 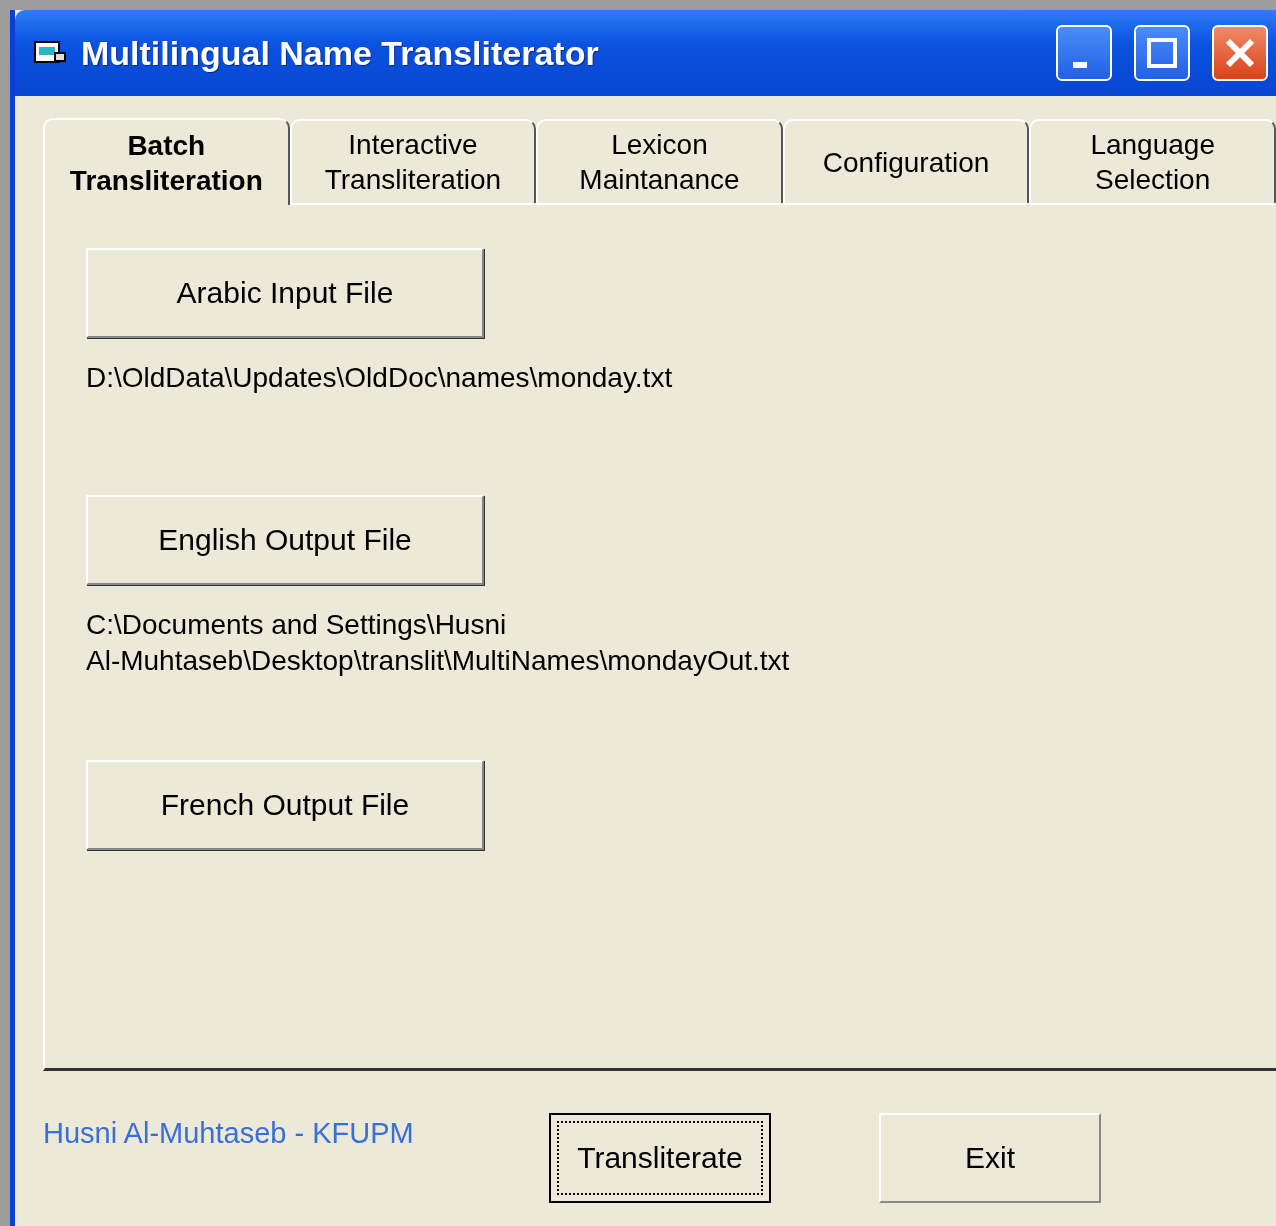 What do you see at coordinates (438, 642) in the screenshot?
I see `file-path: C:\Documents and Settings\Husni Al-Muhtaseb\Desktop\translit\MultiNames\mondayOut.txt` at bounding box center [438, 642].